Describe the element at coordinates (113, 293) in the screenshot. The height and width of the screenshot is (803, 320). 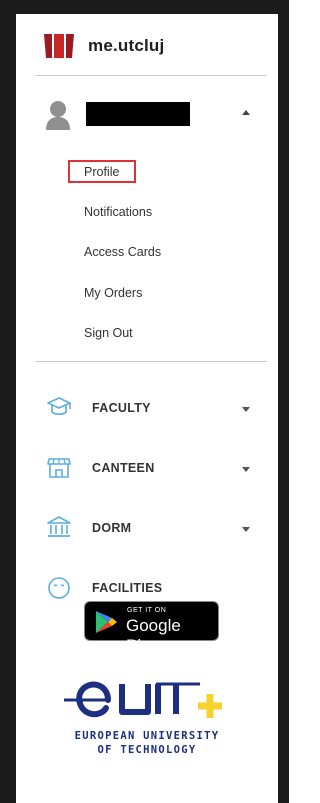
I see `menu-item-my-orders: My Orders` at that location.